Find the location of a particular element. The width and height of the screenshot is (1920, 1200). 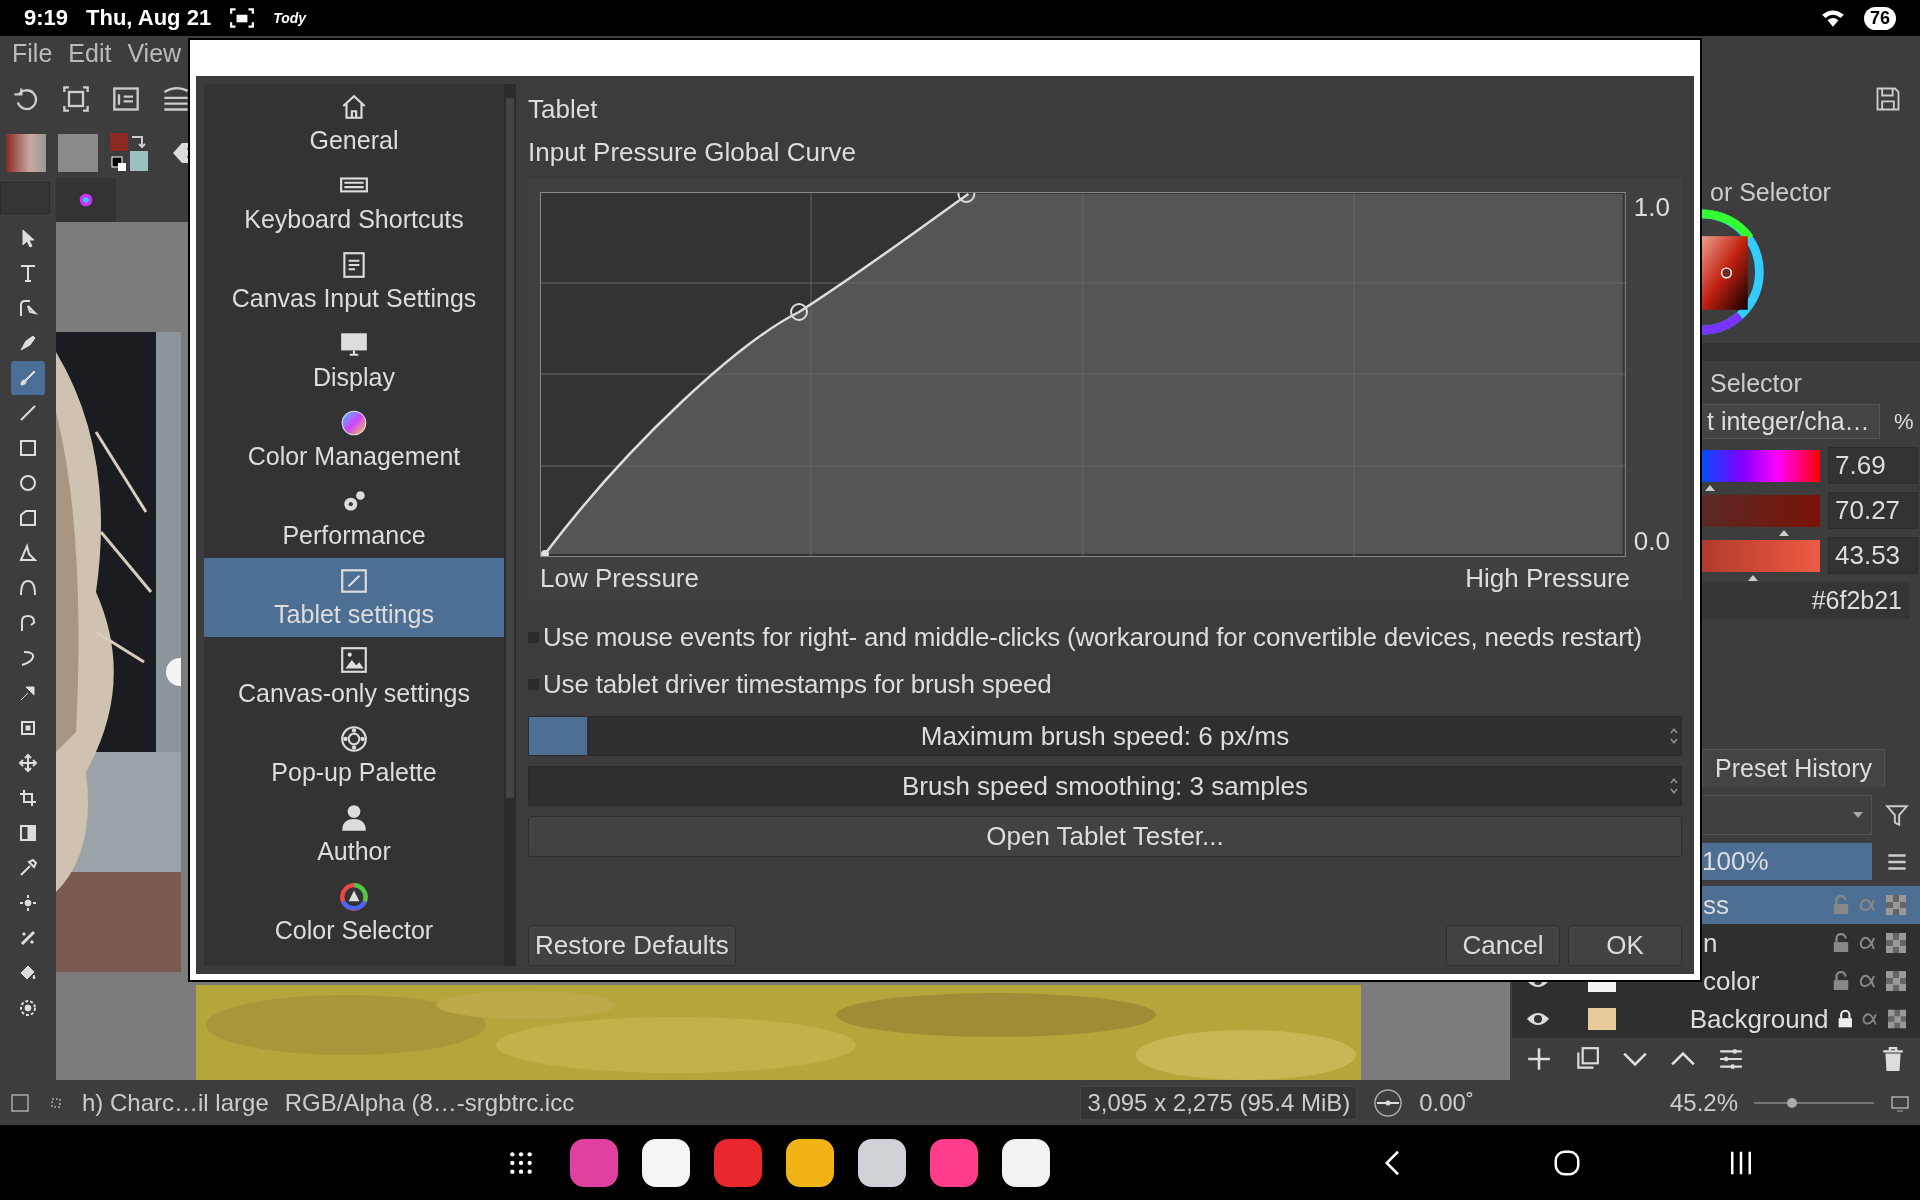

channel-spinbox: 70.27 is located at coordinates (1873, 510).